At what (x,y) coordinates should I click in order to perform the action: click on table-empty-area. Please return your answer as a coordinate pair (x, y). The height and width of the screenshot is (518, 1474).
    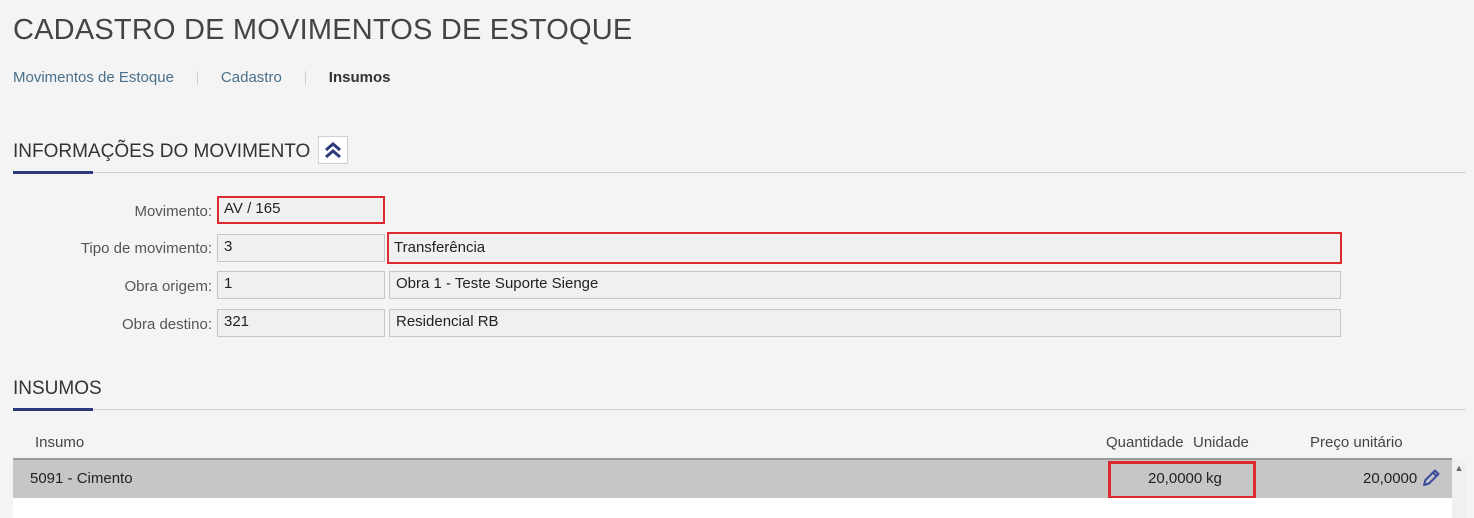
    Looking at the image, I should click on (732, 508).